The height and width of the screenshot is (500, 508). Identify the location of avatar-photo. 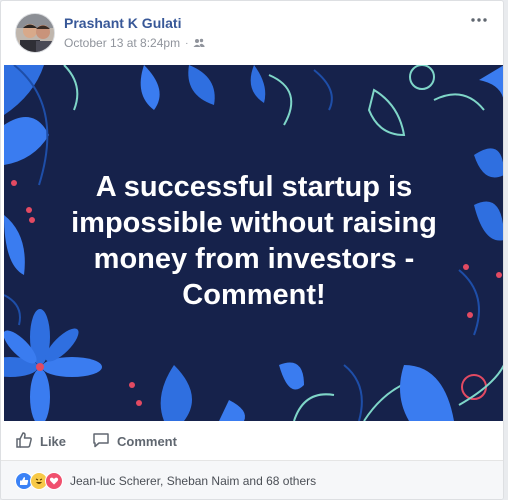
(35, 33).